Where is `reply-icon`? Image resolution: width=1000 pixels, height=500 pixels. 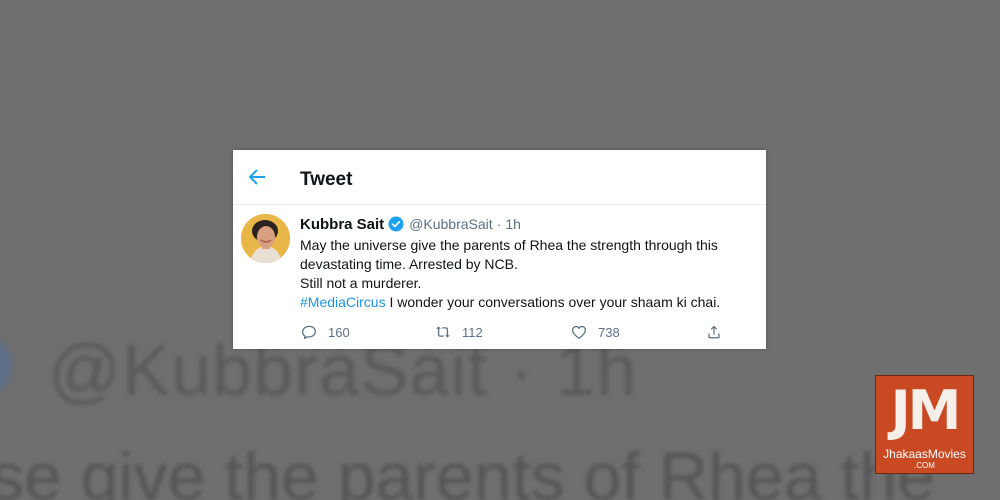 reply-icon is located at coordinates (309, 332).